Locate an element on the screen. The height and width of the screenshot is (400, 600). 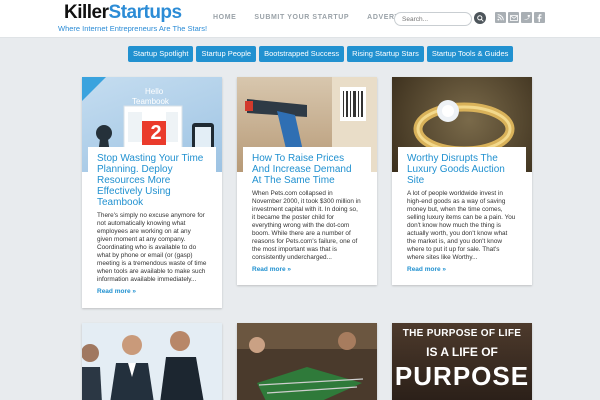
thumb-hello-text: Hello is located at coordinates (154, 91).